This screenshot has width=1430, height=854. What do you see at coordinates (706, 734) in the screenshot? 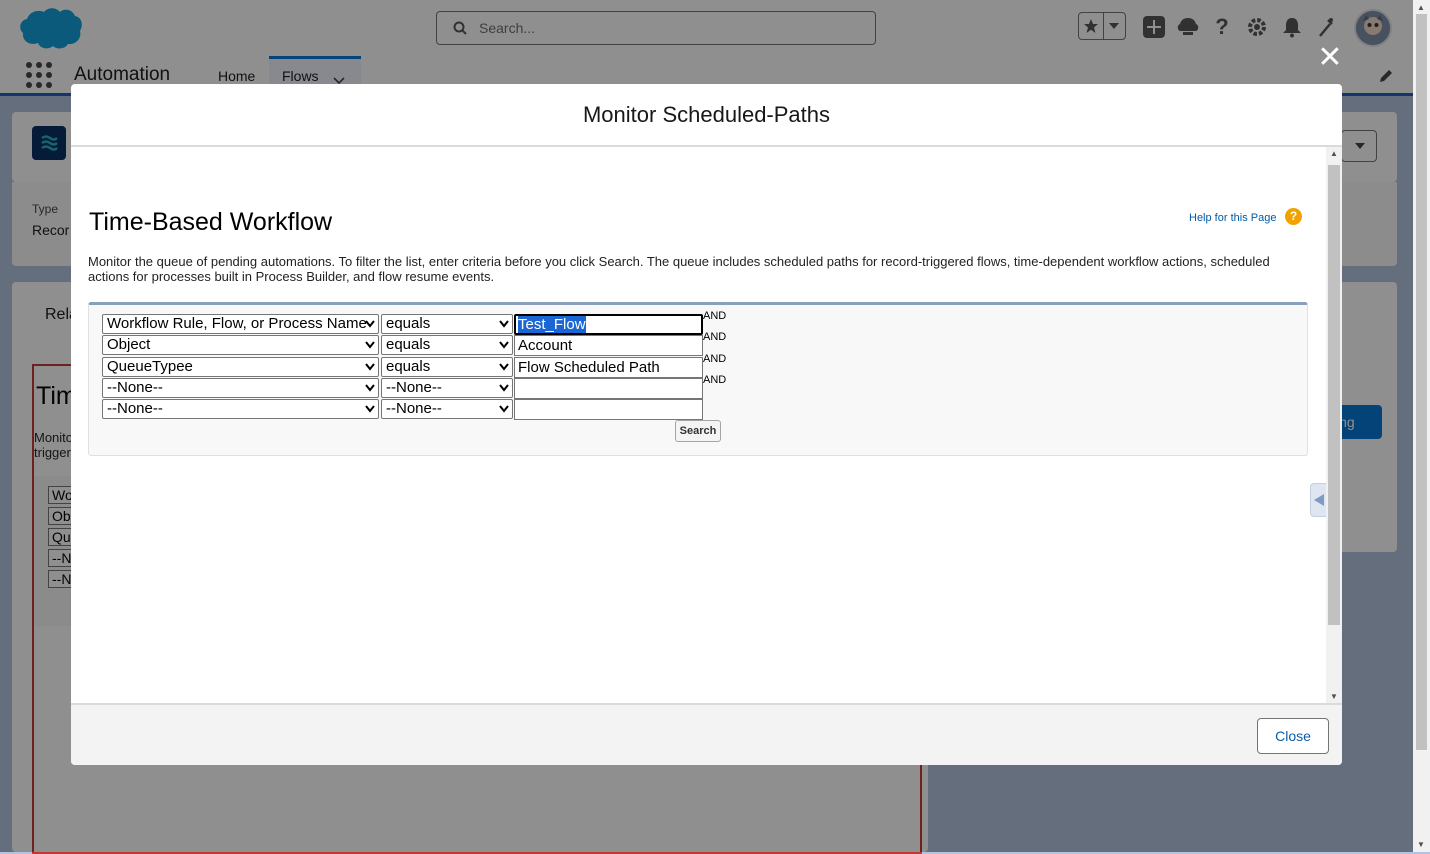
I see `modal-footer: Close` at bounding box center [706, 734].